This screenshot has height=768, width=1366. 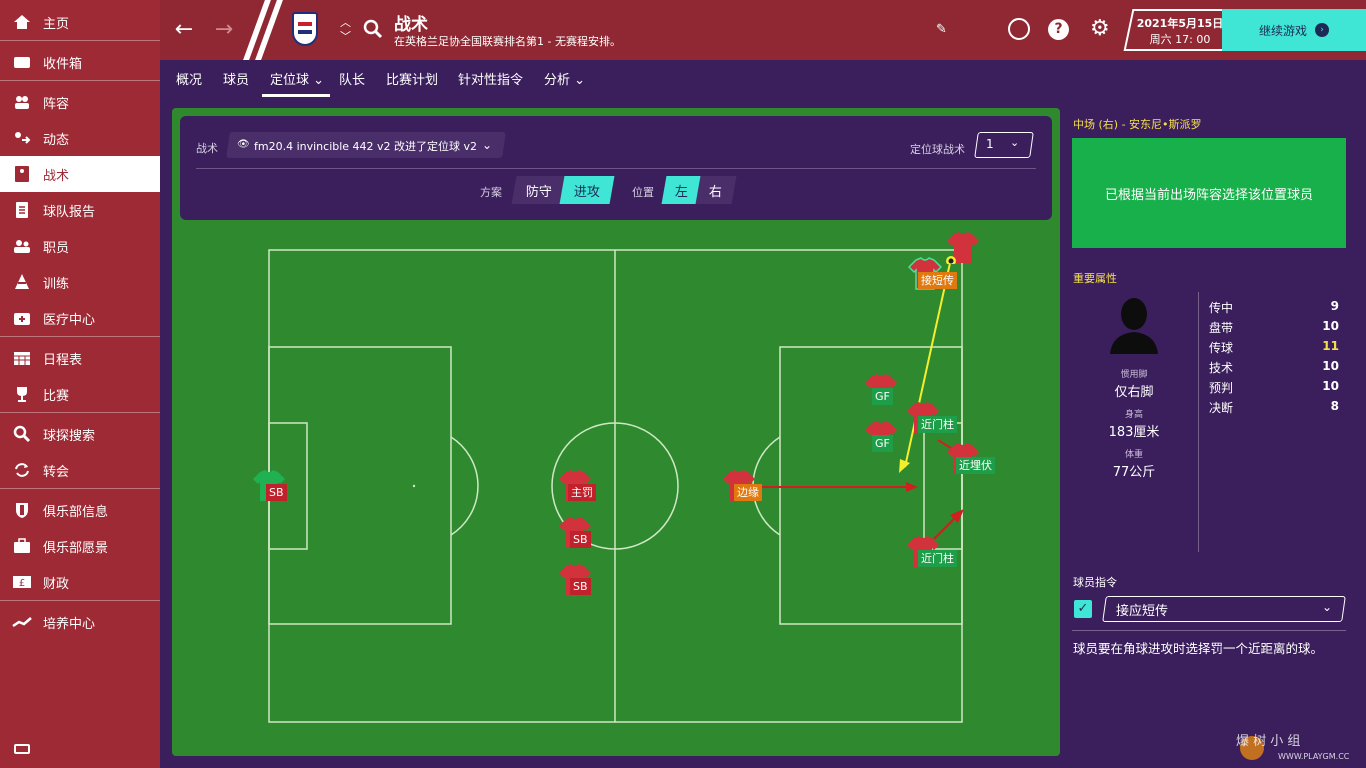 What do you see at coordinates (539, 190) in the screenshot?
I see `scheme-defend-option: 防守` at bounding box center [539, 190].